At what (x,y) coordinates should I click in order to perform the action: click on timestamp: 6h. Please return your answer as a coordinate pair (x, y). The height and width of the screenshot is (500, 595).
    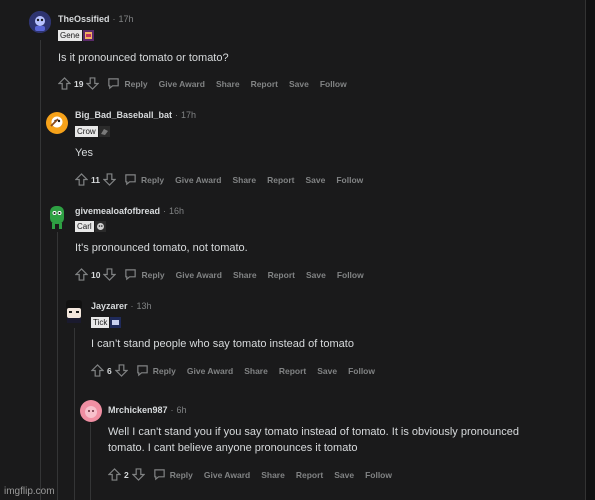
    Looking at the image, I should click on (182, 410).